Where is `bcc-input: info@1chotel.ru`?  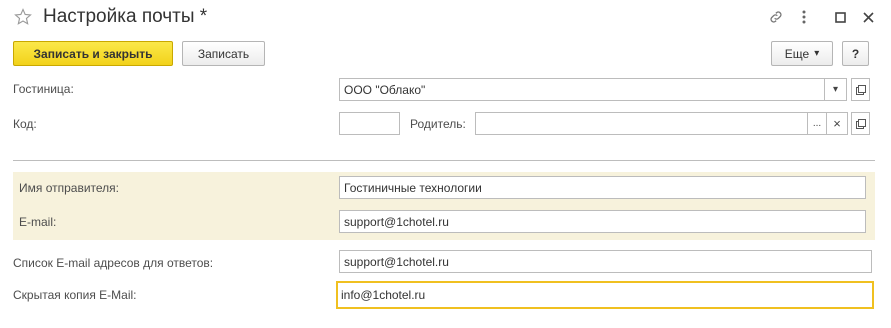 bcc-input: info@1chotel.ru is located at coordinates (605, 295).